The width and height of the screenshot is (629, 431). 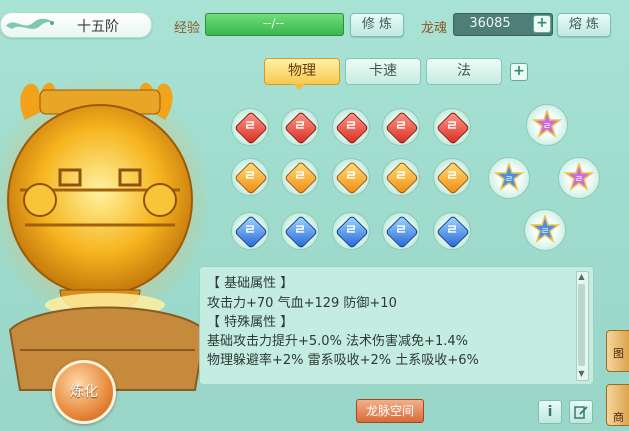 I want to click on scroll-up-arrow-icon: ▲, so click(x=581, y=277).